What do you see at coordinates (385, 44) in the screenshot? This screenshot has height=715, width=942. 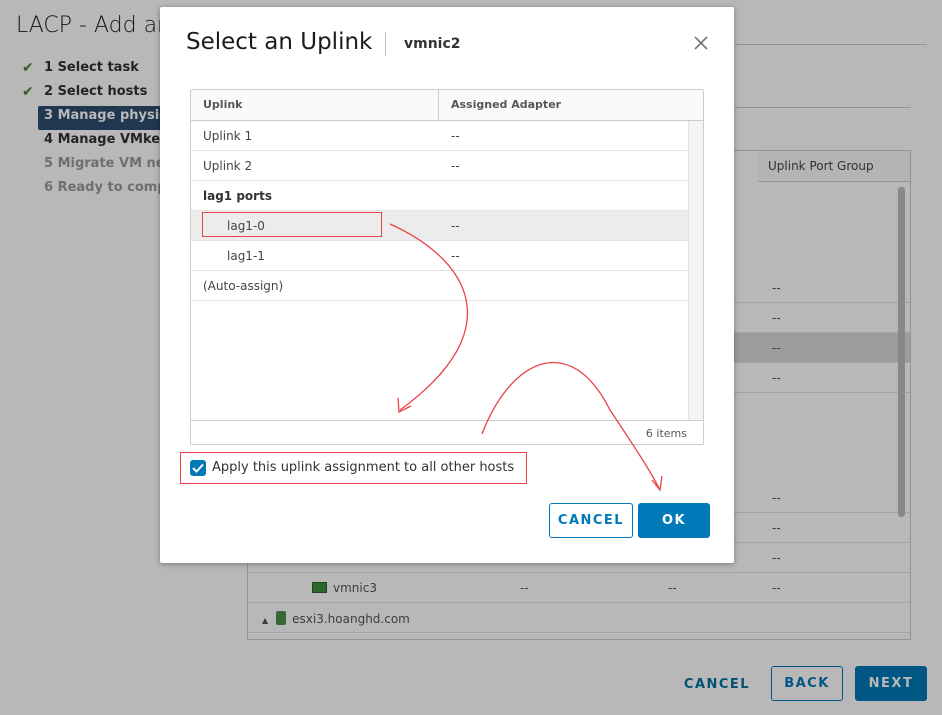 I see `title-separator` at bounding box center [385, 44].